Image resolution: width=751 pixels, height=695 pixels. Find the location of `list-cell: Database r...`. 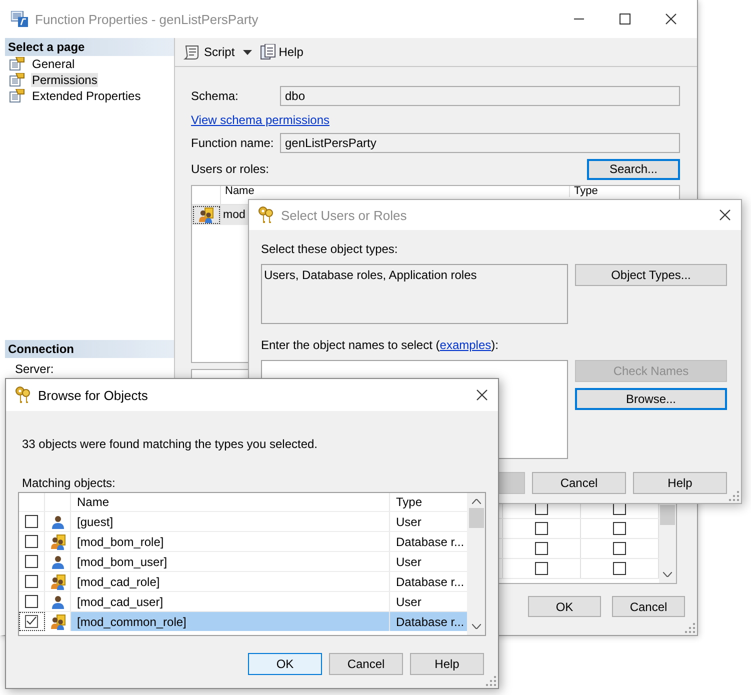

list-cell: Database r... is located at coordinates (428, 621).